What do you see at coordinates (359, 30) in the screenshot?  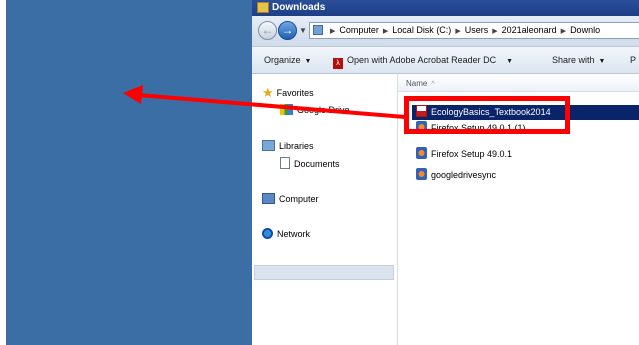 I see `breadcrumb-computer: Computer` at bounding box center [359, 30].